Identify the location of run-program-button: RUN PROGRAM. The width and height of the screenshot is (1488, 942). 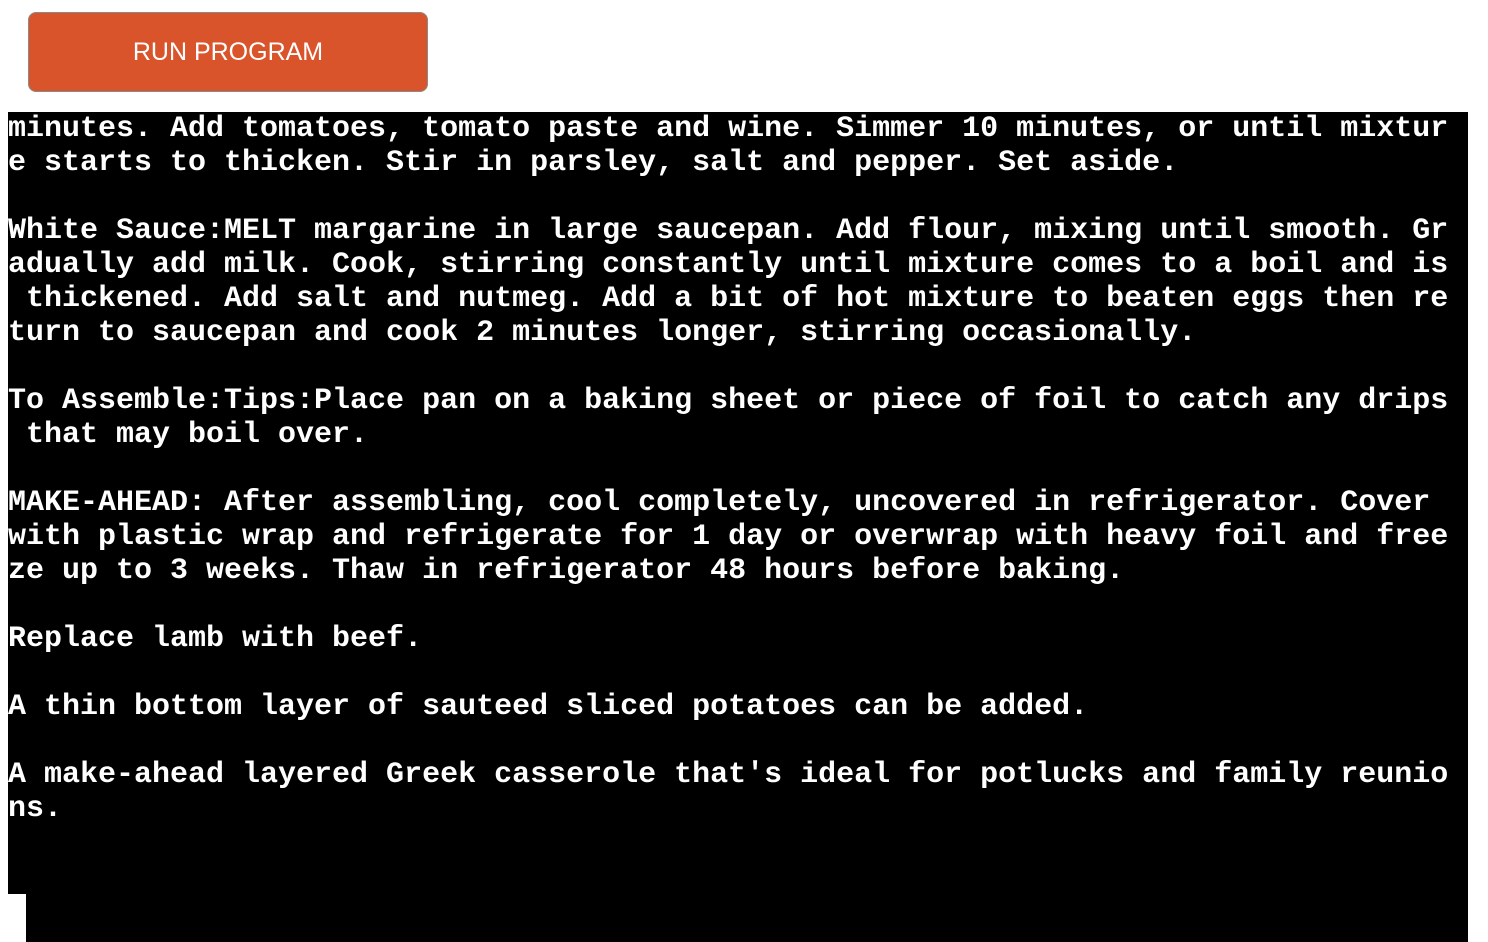
(228, 52).